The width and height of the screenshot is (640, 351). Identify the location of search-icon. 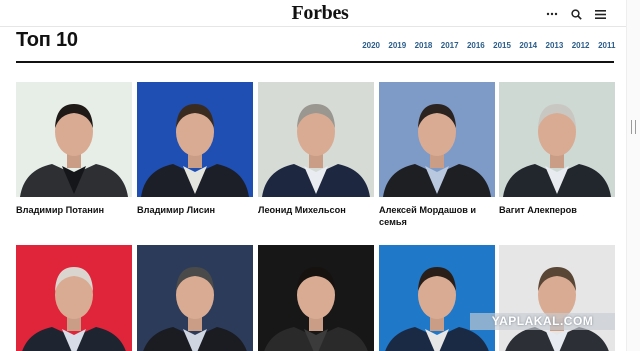
(576, 14).